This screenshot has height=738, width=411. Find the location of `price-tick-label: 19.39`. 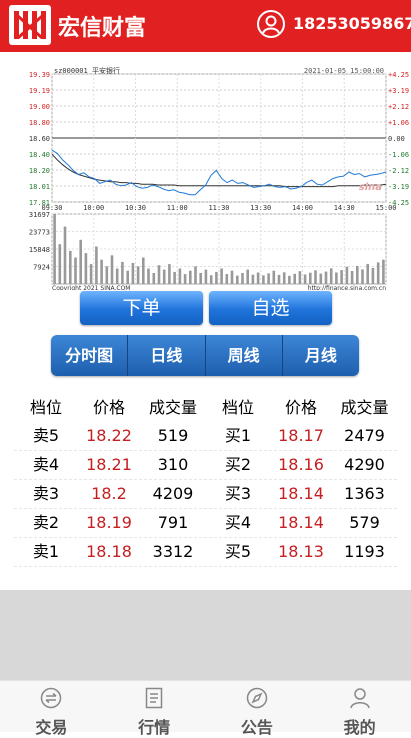

price-tick-label: 19.39 is located at coordinates (39, 75).